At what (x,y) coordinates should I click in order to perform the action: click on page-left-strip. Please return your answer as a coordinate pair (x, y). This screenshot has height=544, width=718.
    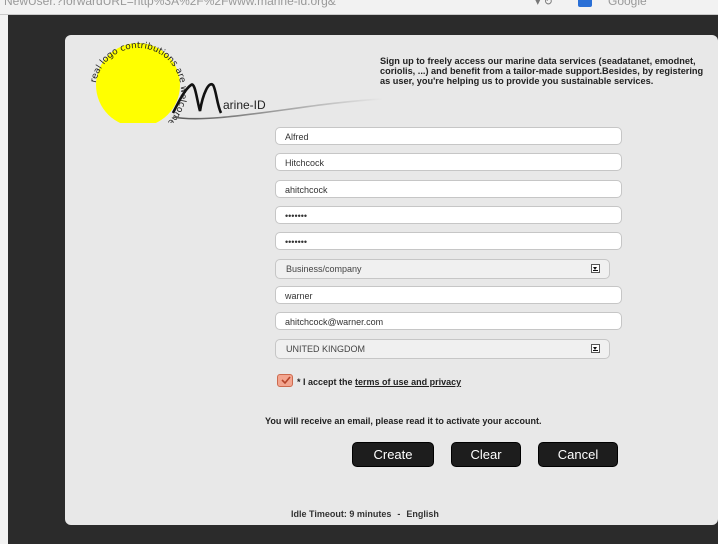
    Looking at the image, I should click on (4, 279).